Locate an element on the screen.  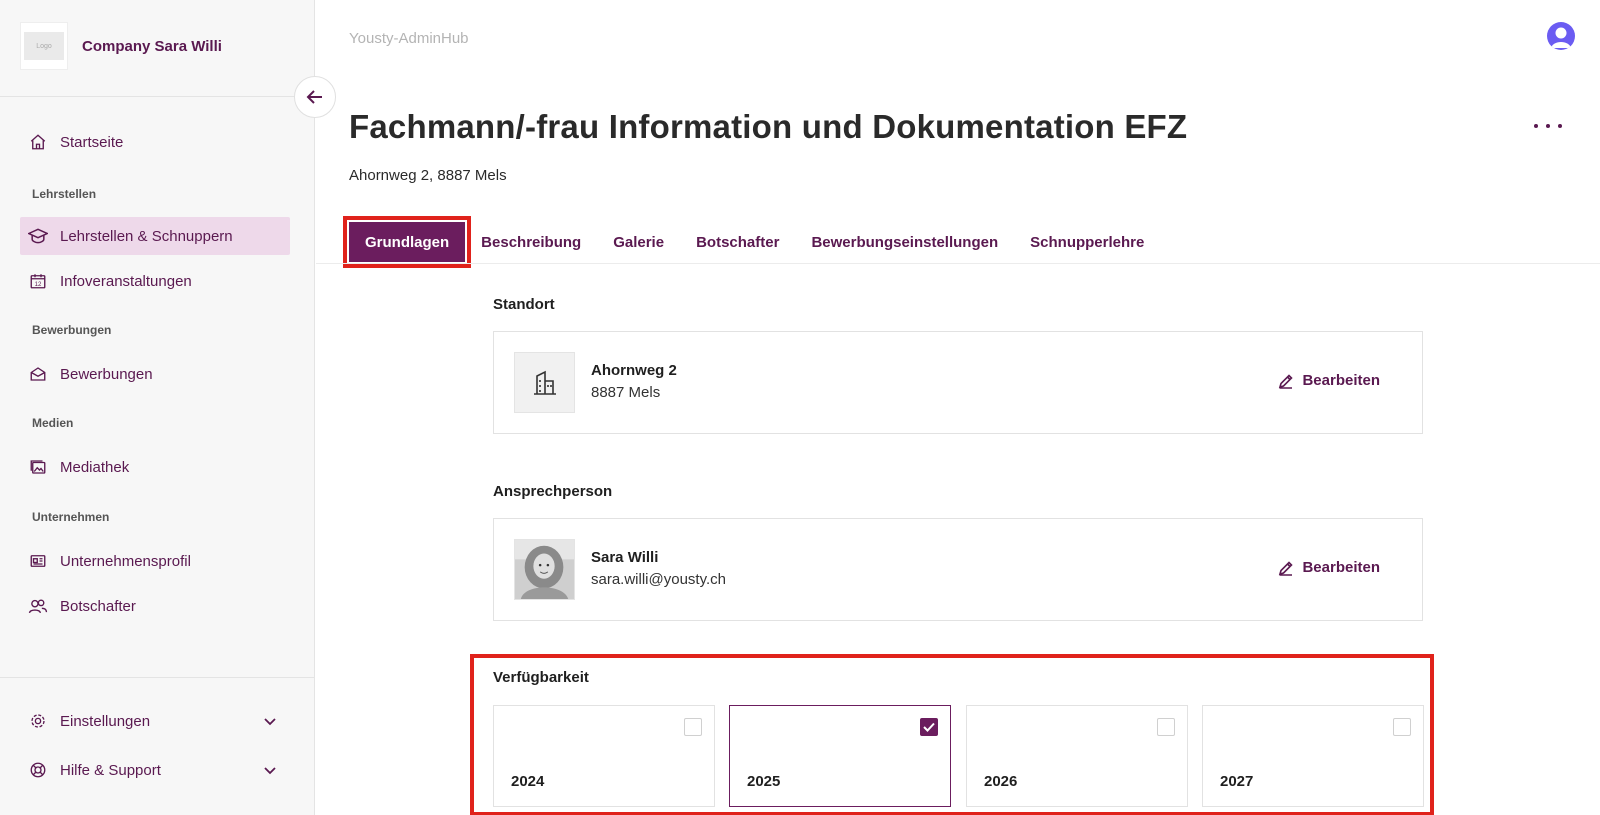
year-card-2024: 2024 is located at coordinates (604, 756).